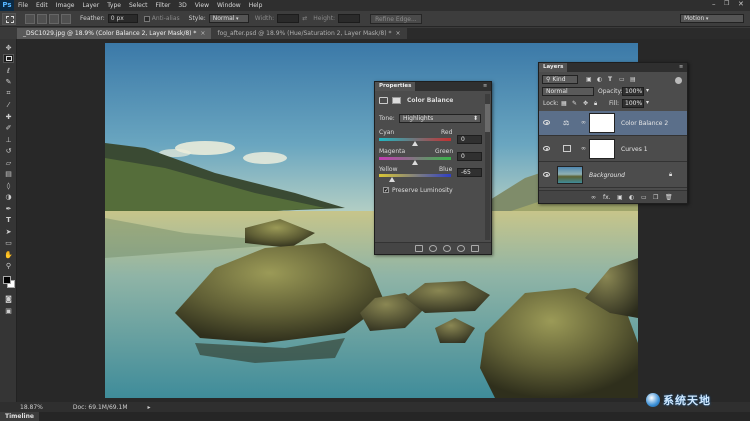  Describe the element at coordinates (633, 79) in the screenshot. I see `filter-smart-object-icon: ▤` at that location.